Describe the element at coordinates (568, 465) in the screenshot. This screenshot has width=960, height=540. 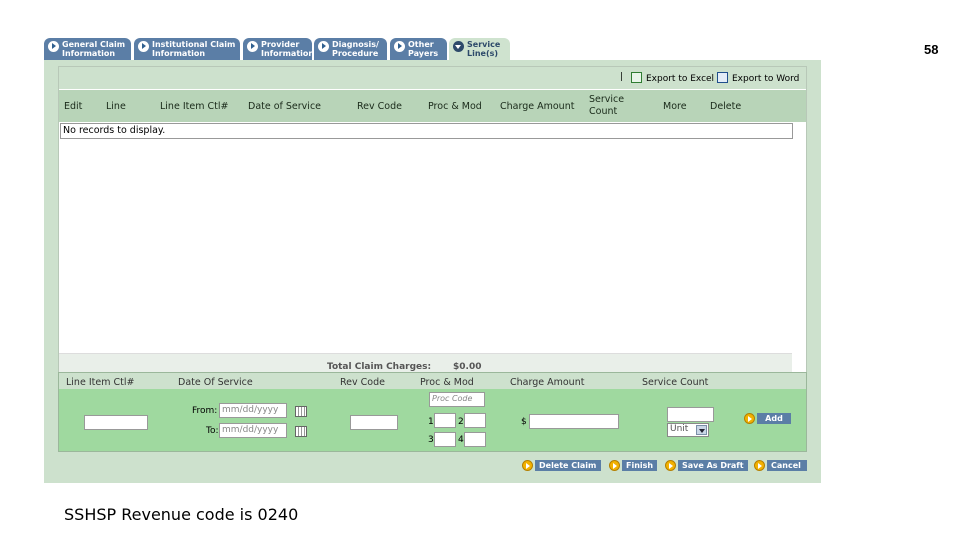
I see `delete-claim-button: Delete Claim` at that location.